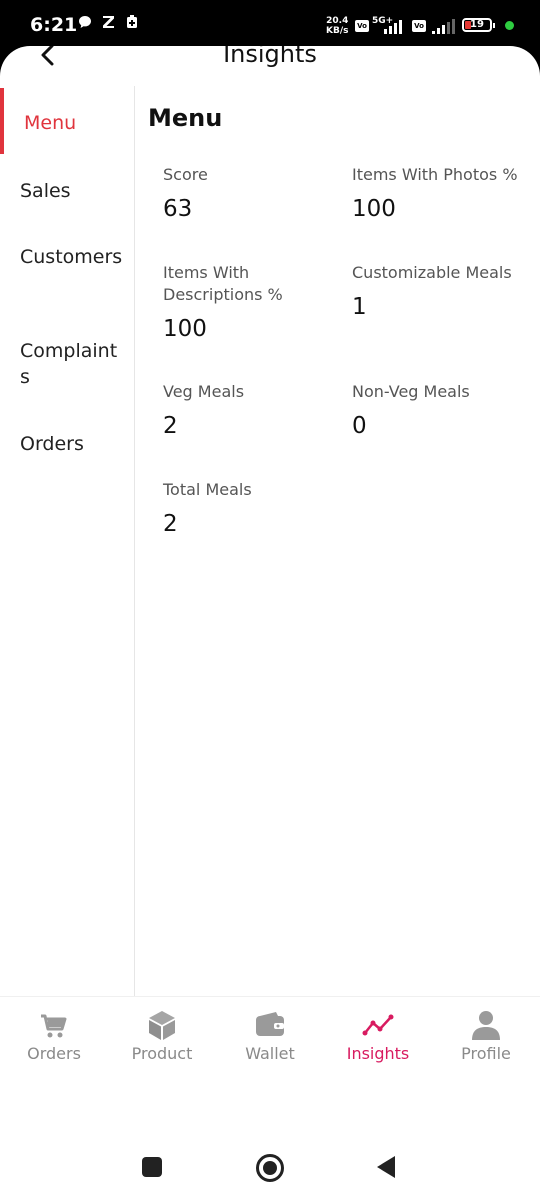 The image size is (540, 1200). What do you see at coordinates (2, 121) in the screenshot?
I see `active-tab-indicator` at bounding box center [2, 121].